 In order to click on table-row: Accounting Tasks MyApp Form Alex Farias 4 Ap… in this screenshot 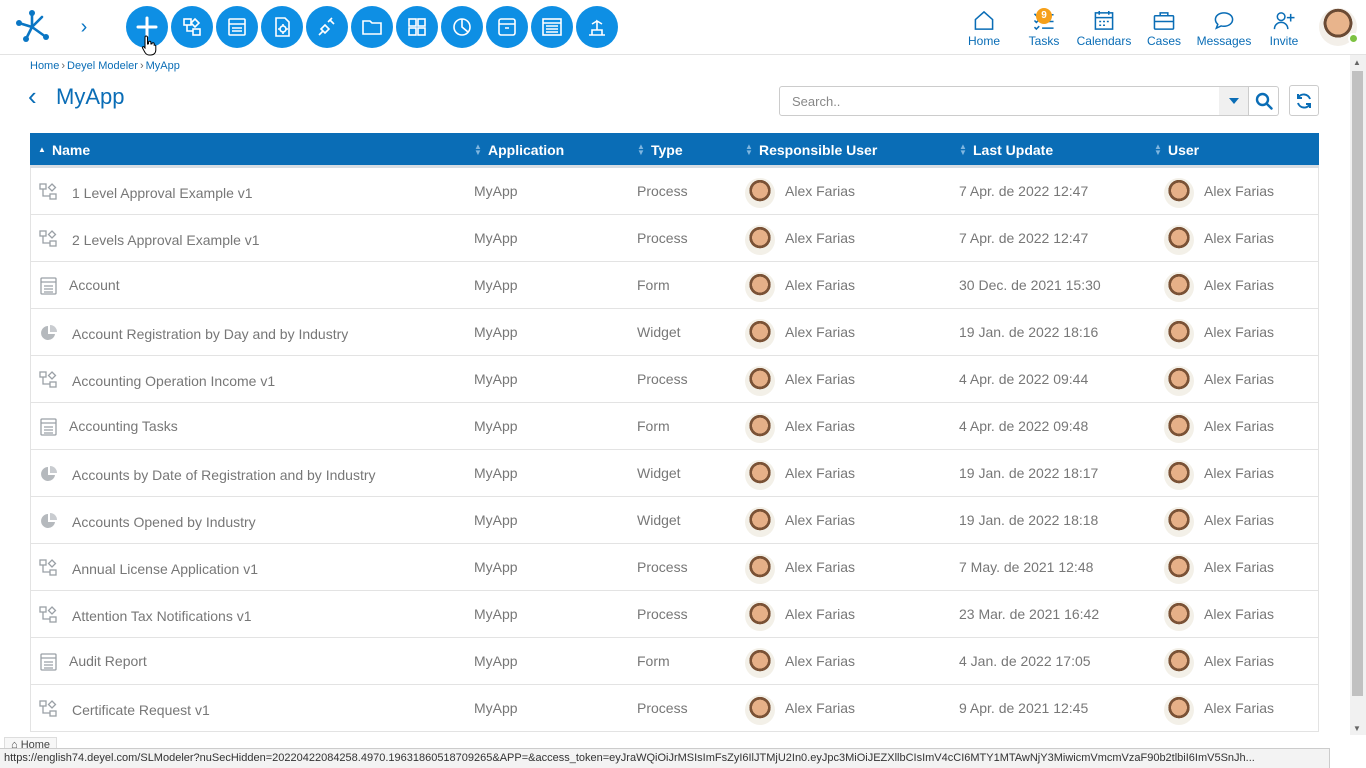, I will do `click(674, 426)`.